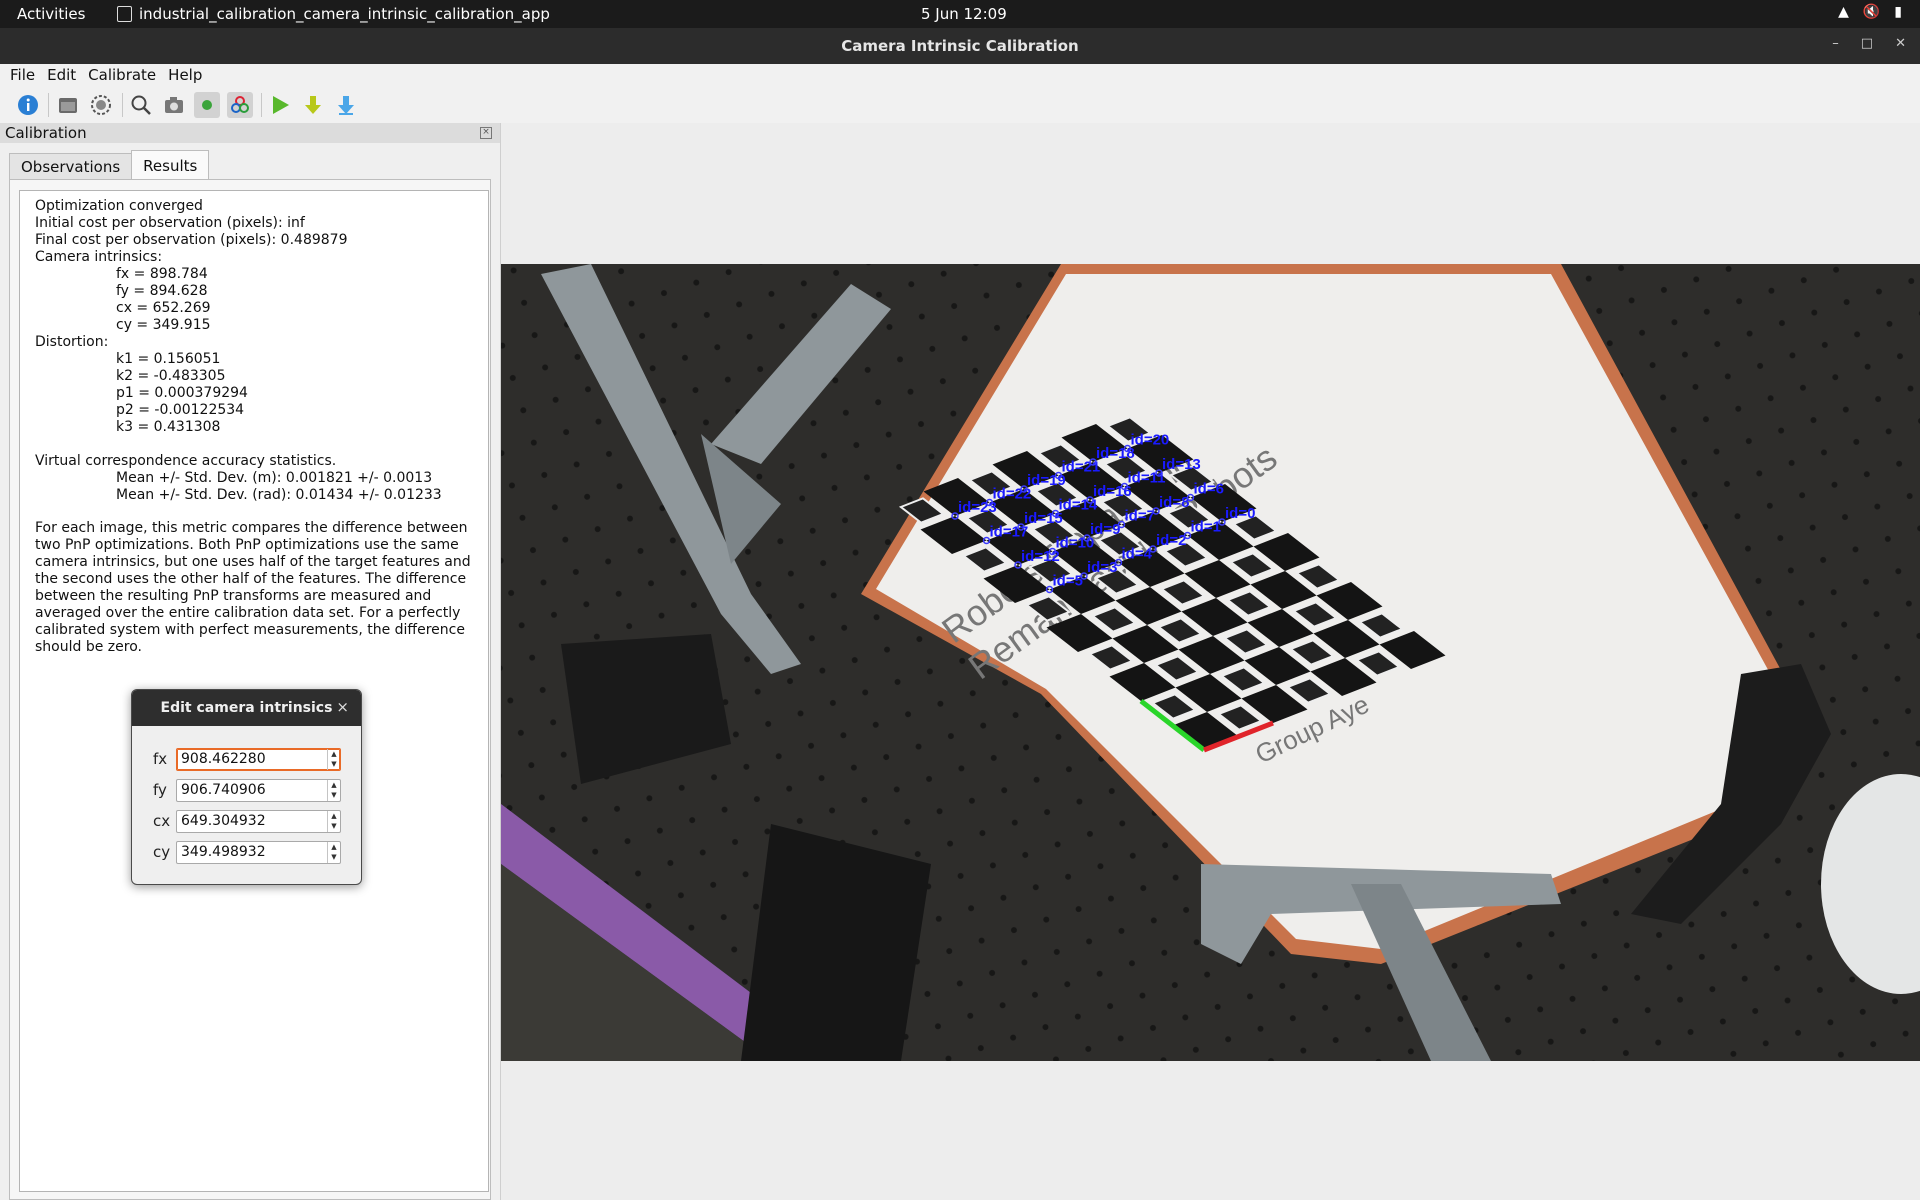 The height and width of the screenshot is (1200, 1920). What do you see at coordinates (313, 105) in the screenshot?
I see `download-icon` at bounding box center [313, 105].